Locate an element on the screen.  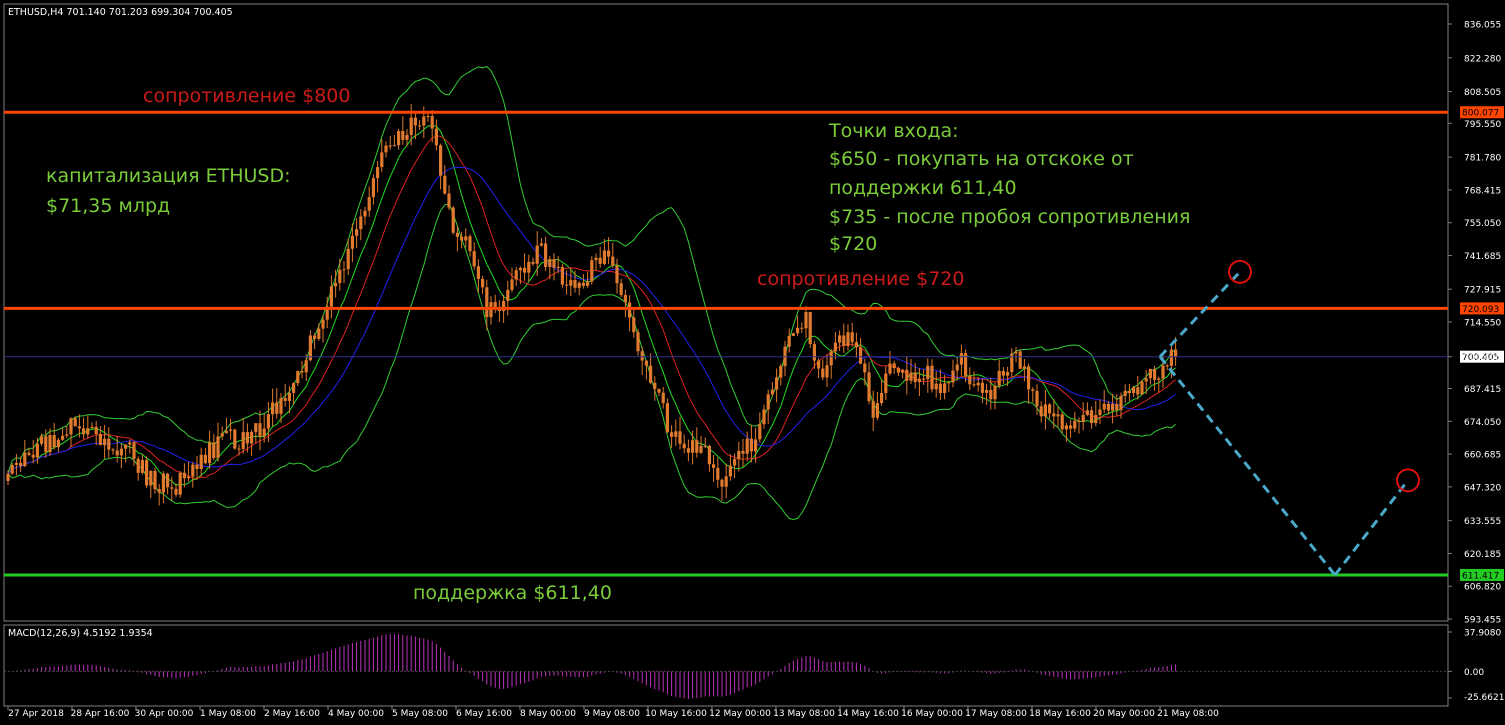
x-tick-label: 20 May 00:00 is located at coordinates (1124, 714).